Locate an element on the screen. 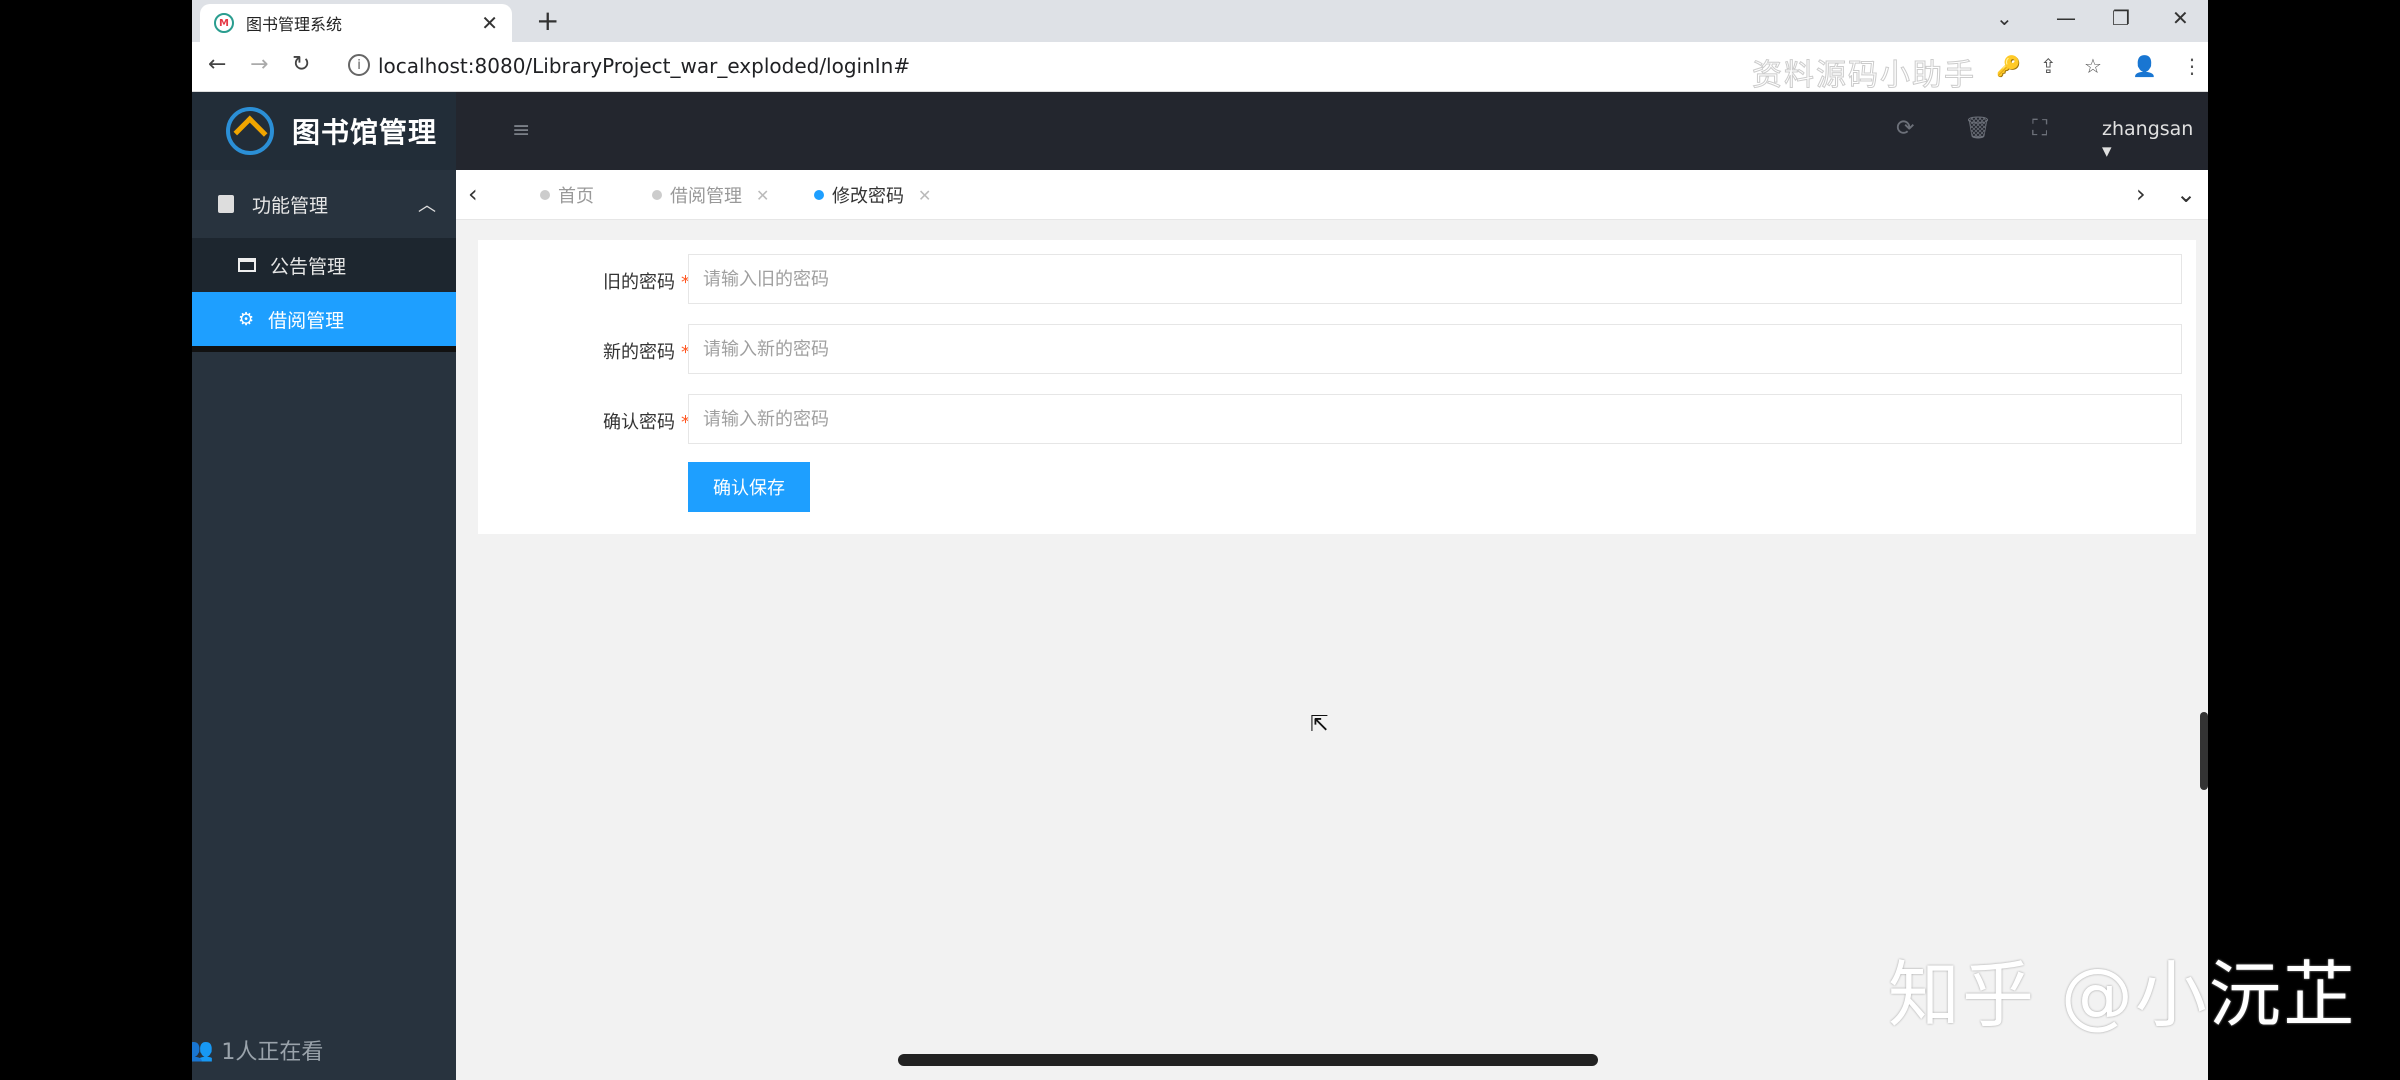  back-icon: ← is located at coordinates (217, 64).